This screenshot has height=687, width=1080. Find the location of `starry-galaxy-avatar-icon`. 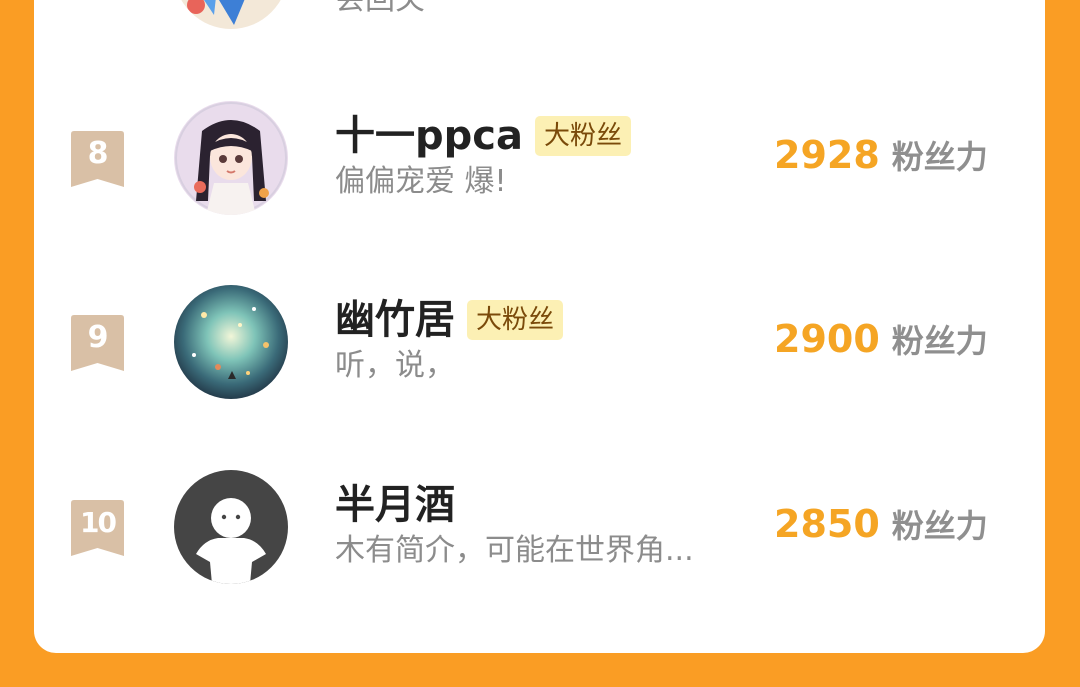

starry-galaxy-avatar-icon is located at coordinates (231, 342).